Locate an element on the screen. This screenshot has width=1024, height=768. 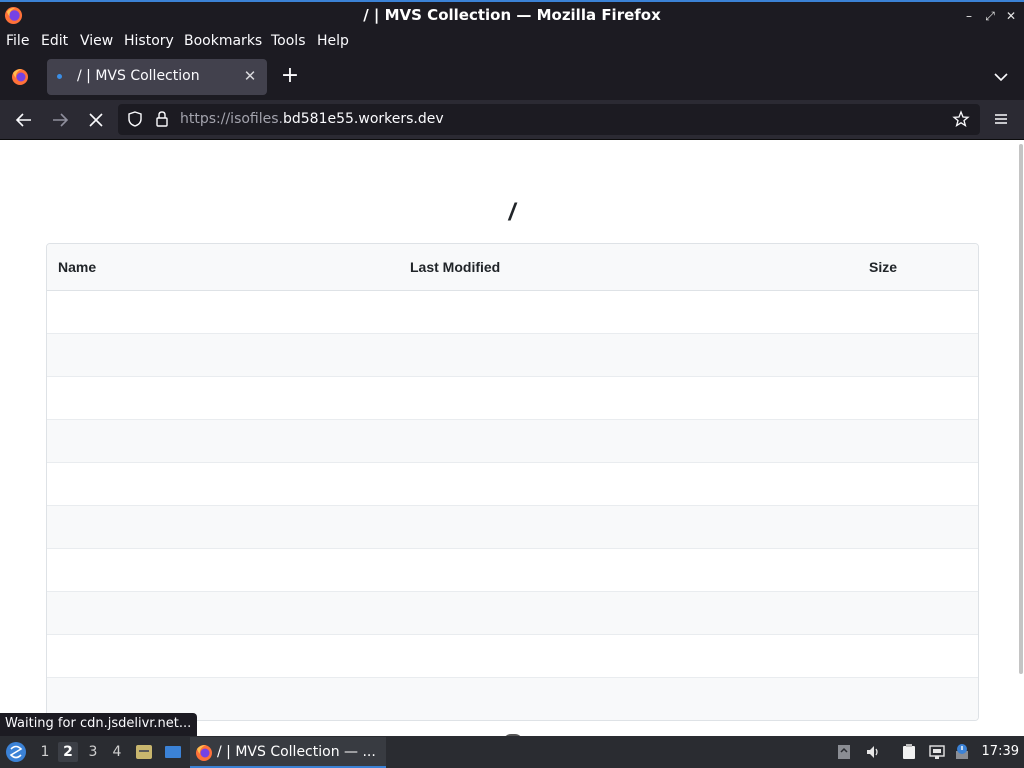
workspace-3: 3 is located at coordinates (93, 752).